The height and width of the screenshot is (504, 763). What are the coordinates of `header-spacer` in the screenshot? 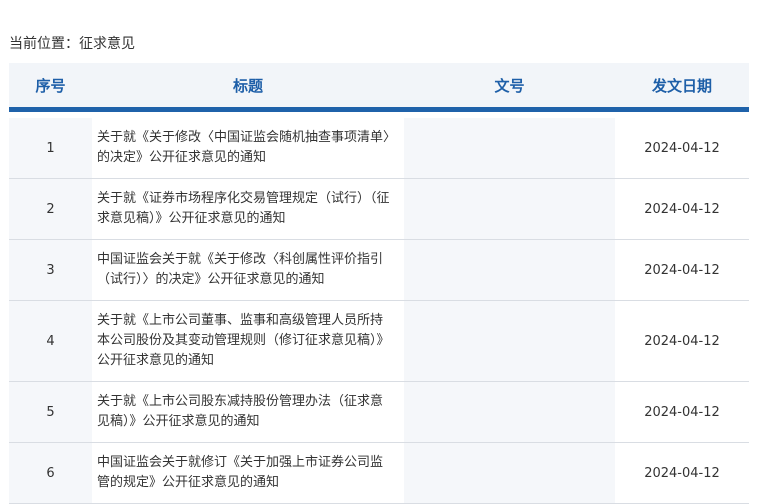 It's located at (379, 113).